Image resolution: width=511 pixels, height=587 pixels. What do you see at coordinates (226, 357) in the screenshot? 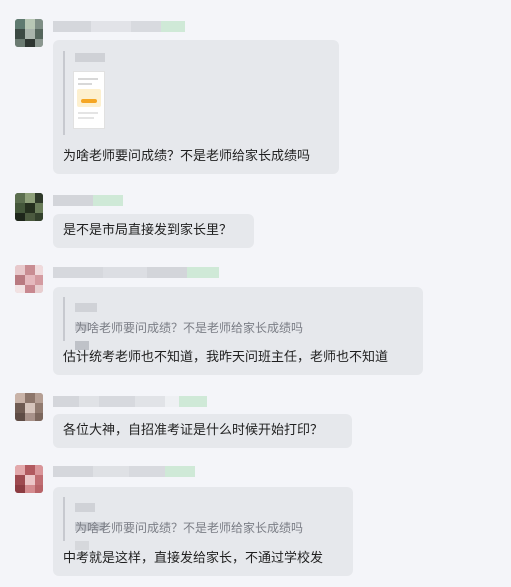
I see `message-text: 估计统考老师也不知道，我昨天问班主任，老师也不知道` at bounding box center [226, 357].